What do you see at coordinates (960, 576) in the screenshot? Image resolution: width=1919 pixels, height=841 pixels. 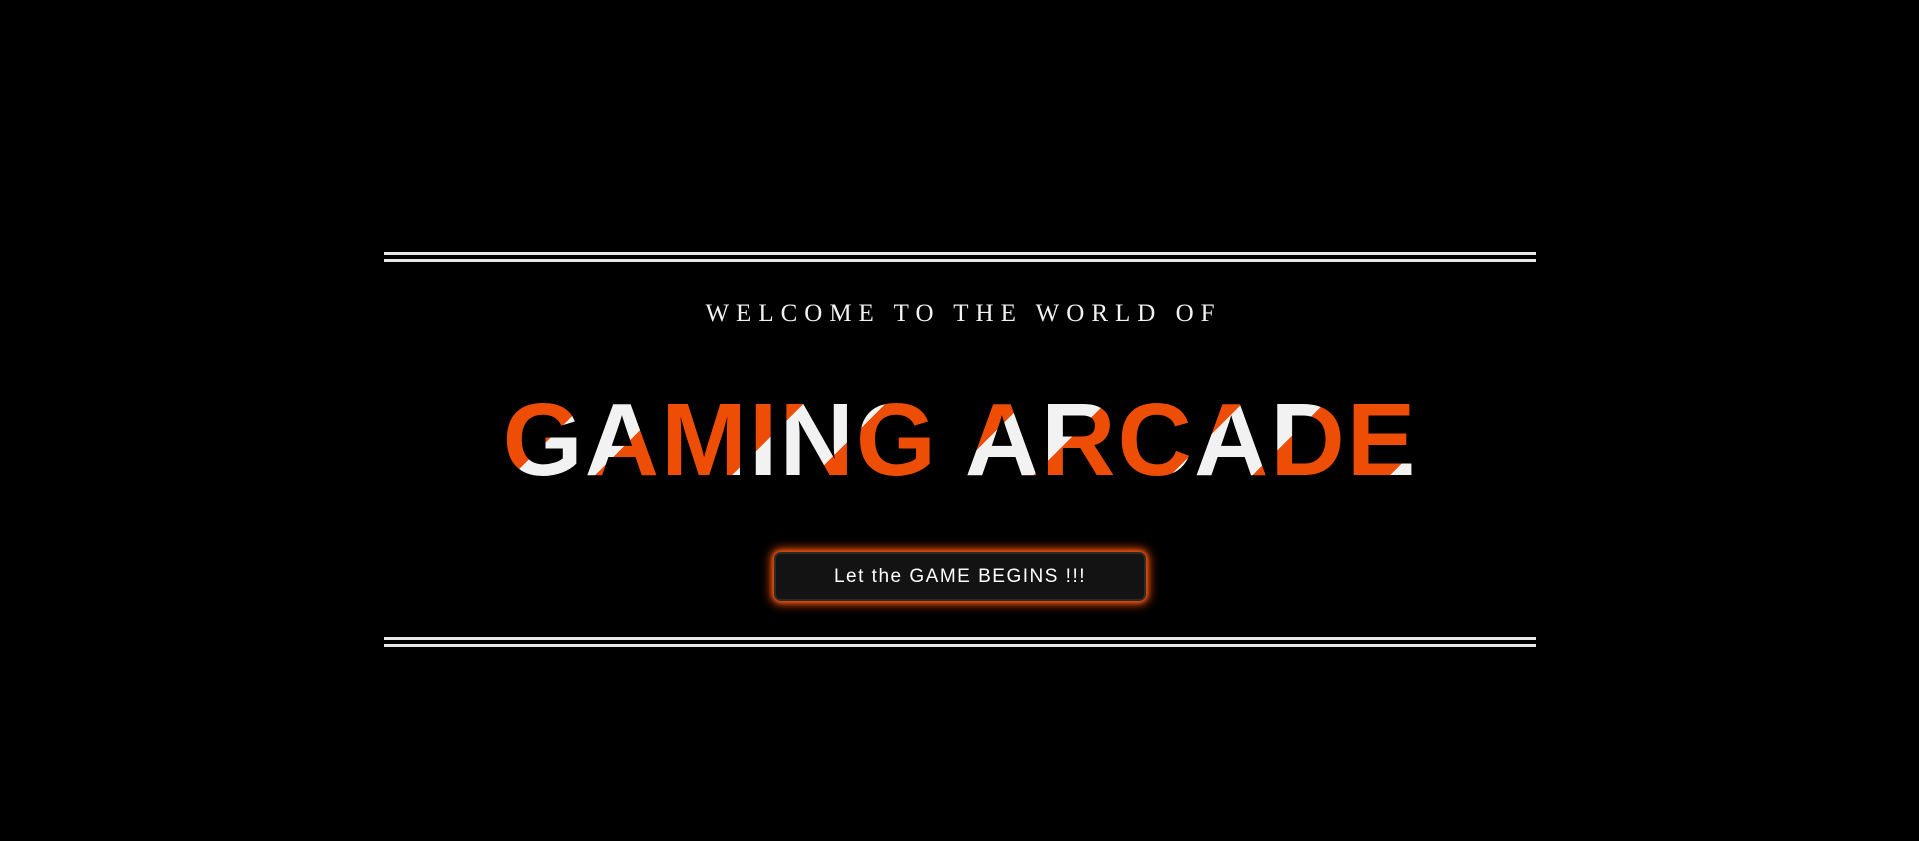 I see `start-game-button: Let the GAME BEGINS !!!` at bounding box center [960, 576].